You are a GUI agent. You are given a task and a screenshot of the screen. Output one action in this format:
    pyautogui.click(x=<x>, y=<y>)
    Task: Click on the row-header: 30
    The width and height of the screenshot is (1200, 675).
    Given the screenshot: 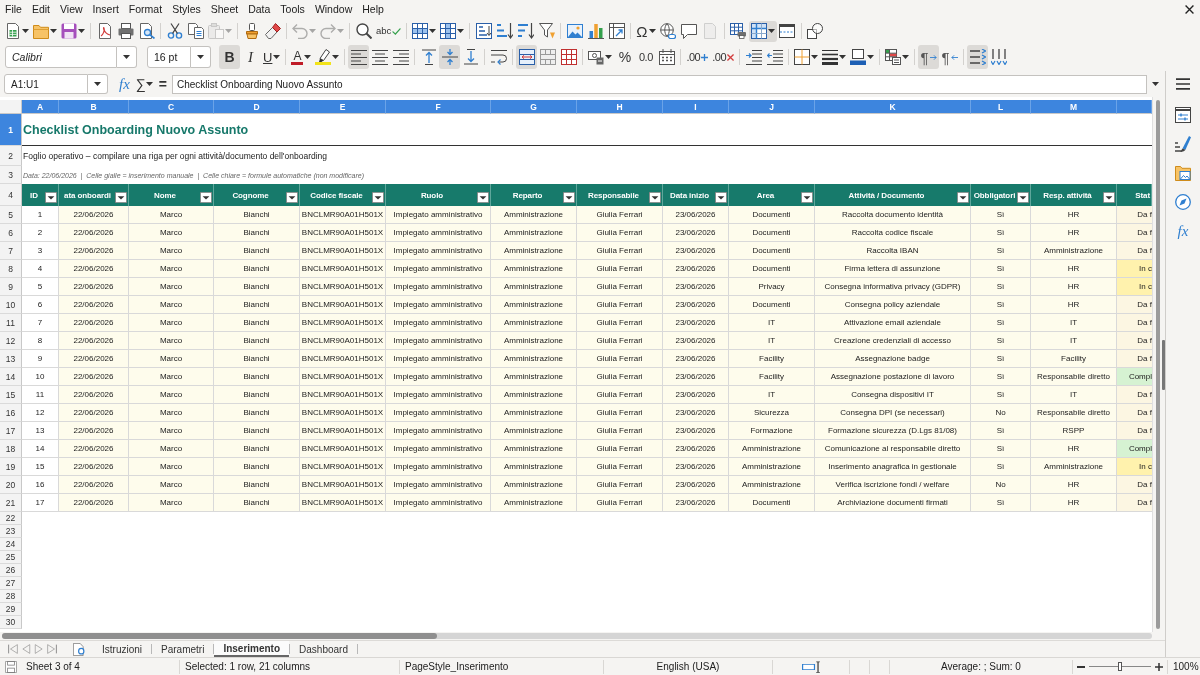 What is the action you would take?
    pyautogui.click(x=11, y=622)
    